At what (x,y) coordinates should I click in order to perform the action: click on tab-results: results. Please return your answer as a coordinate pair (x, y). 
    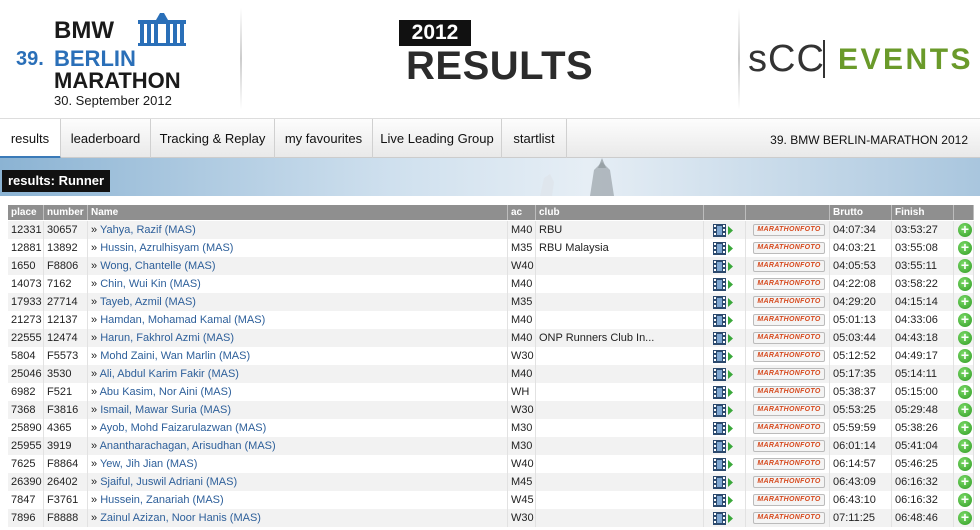
    Looking at the image, I should click on (30, 139).